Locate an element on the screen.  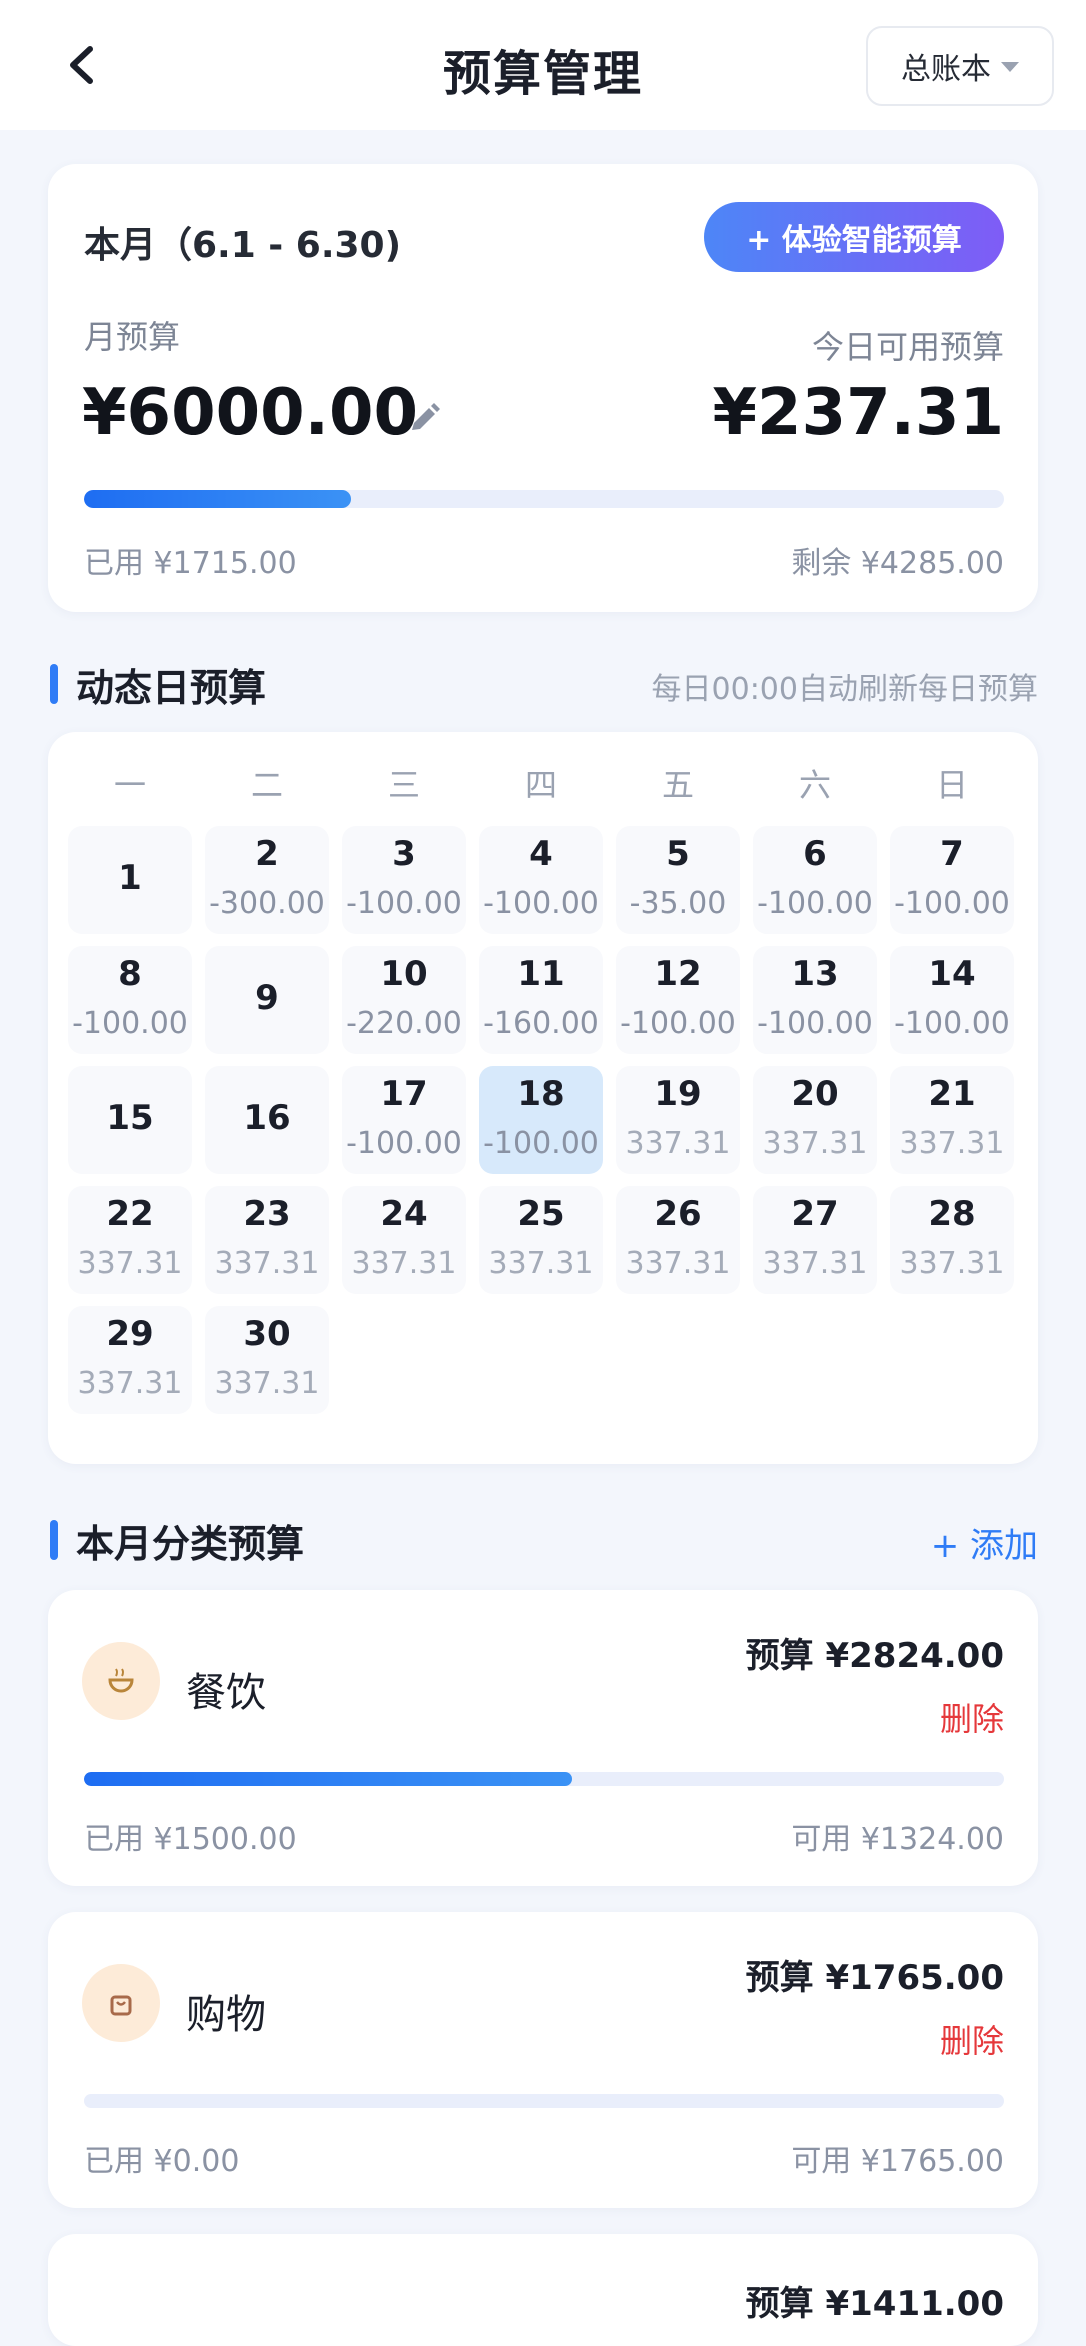
period-label: 本月（6.1 - 6.30) is located at coordinates (243, 245).